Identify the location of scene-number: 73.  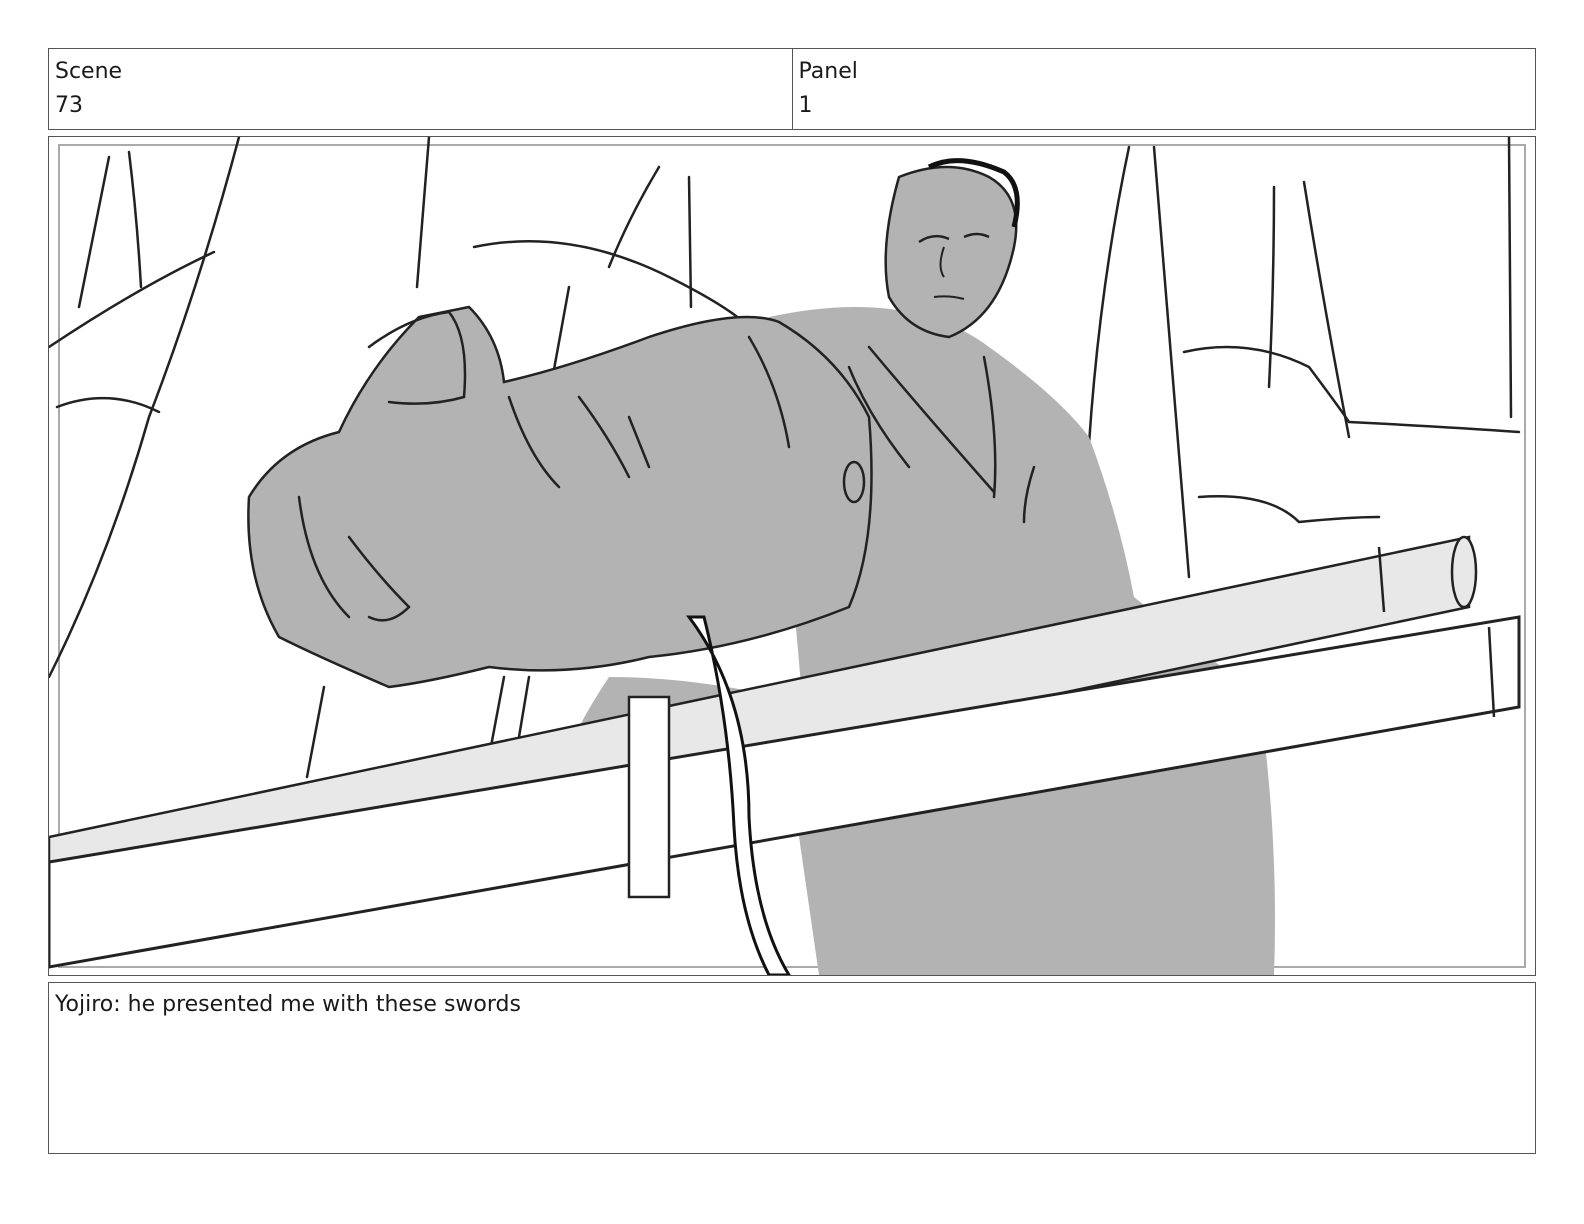
(69, 105).